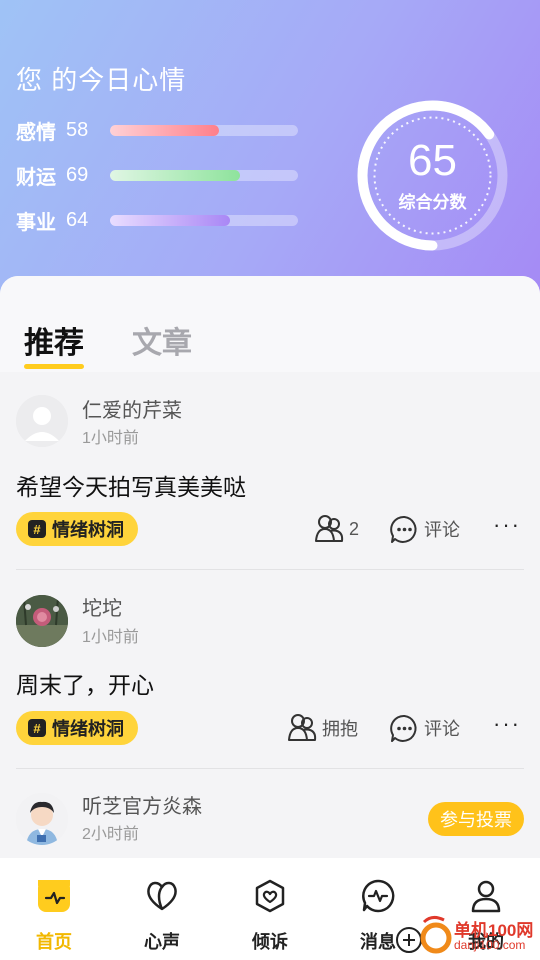  I want to click on nav-confide: 倾诉, so click(270, 909).